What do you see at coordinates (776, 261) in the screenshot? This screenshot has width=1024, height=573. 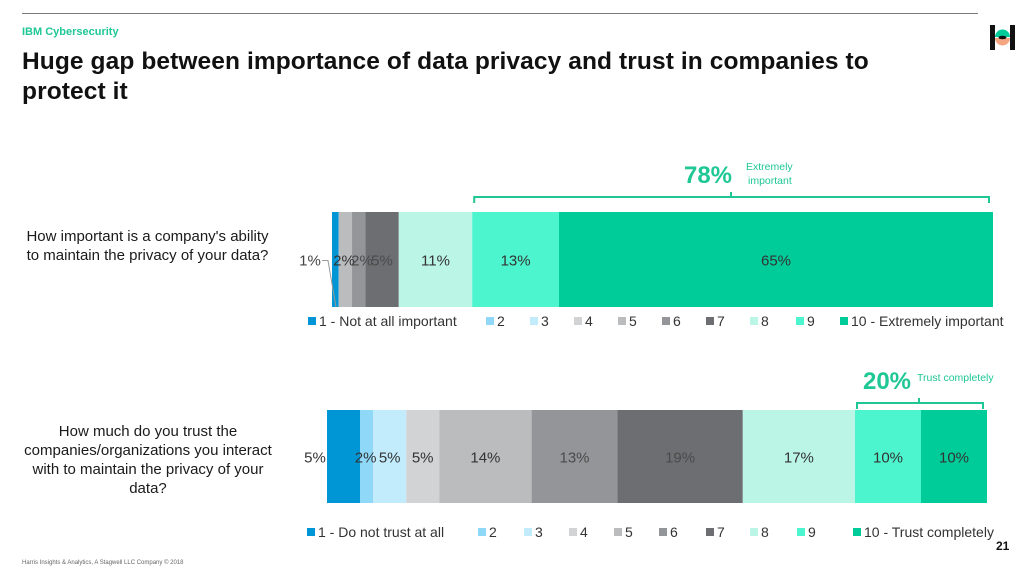 I see `data-label: 65%` at bounding box center [776, 261].